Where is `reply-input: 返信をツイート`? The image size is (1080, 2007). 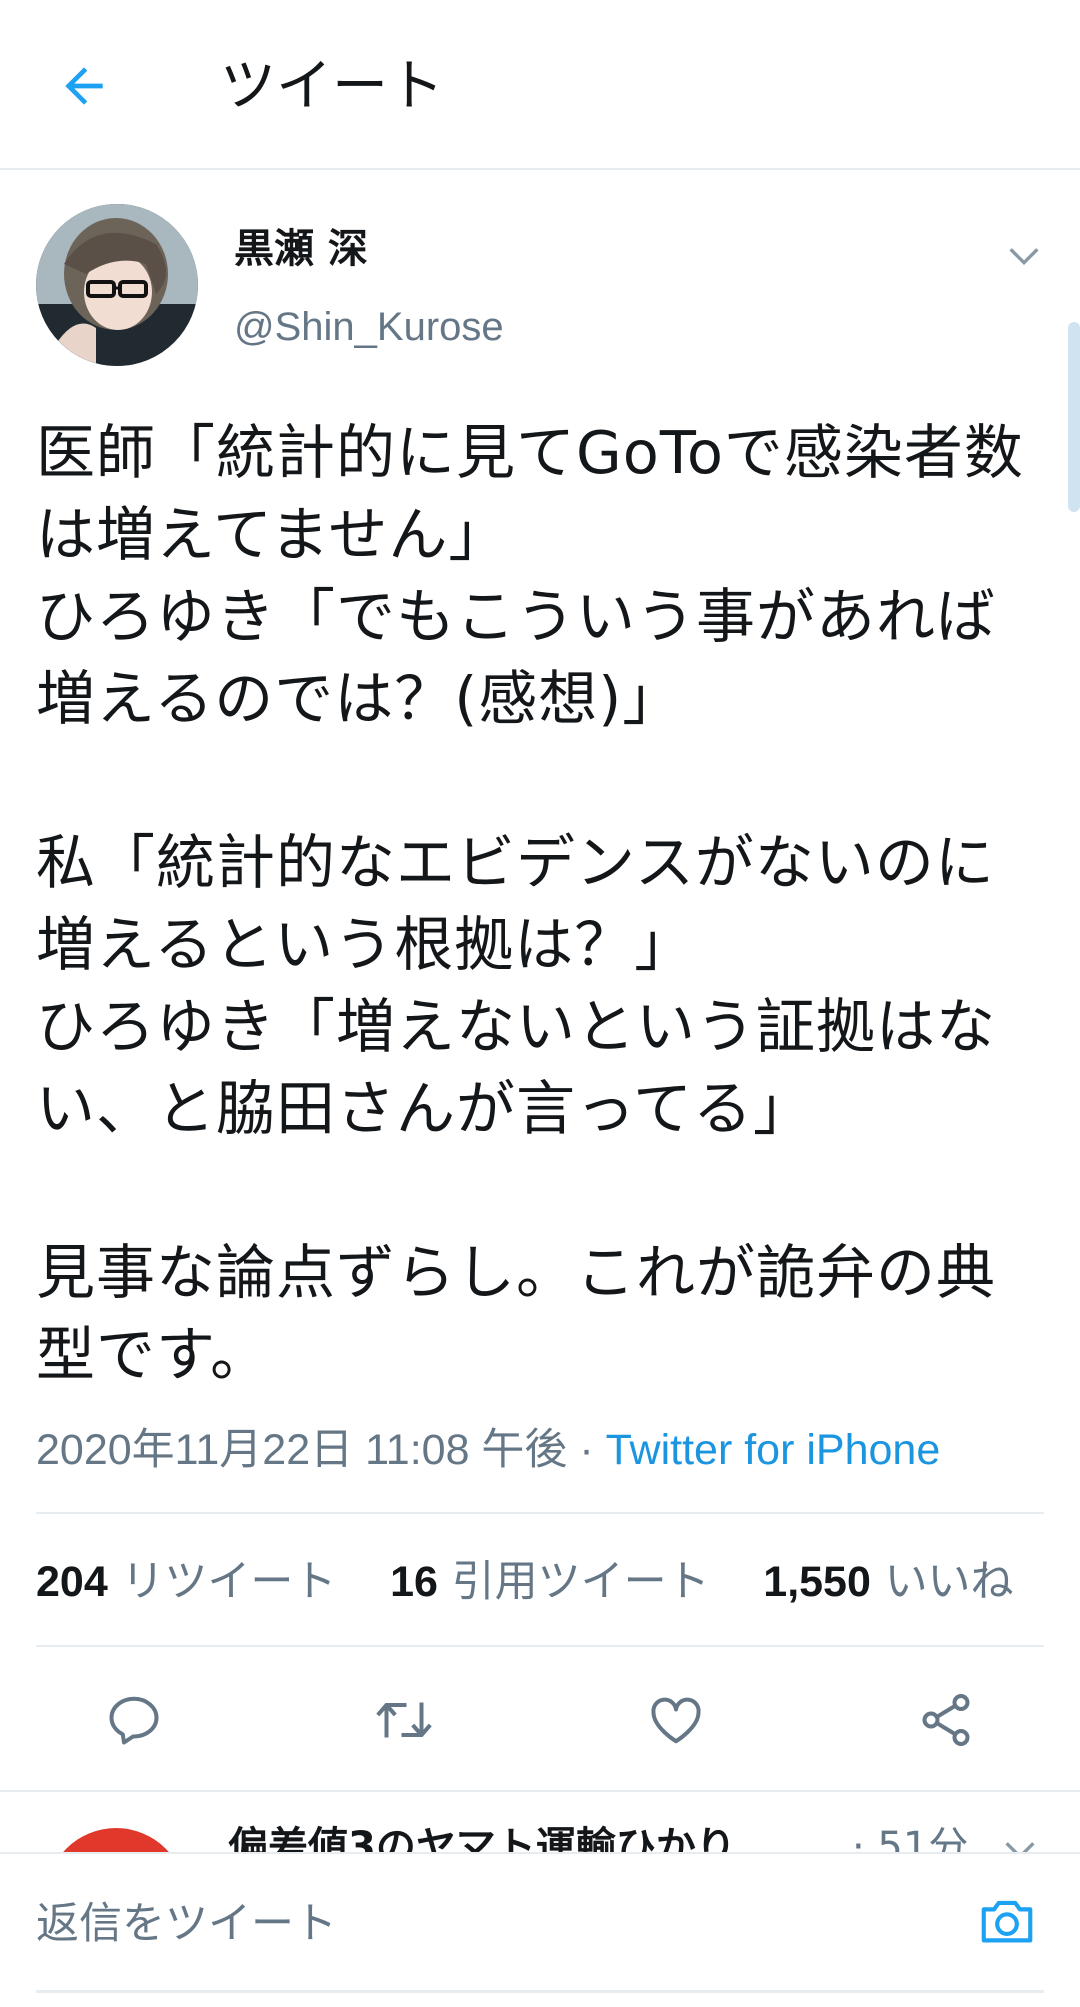
reply-input: 返信をツイート is located at coordinates (186, 1924).